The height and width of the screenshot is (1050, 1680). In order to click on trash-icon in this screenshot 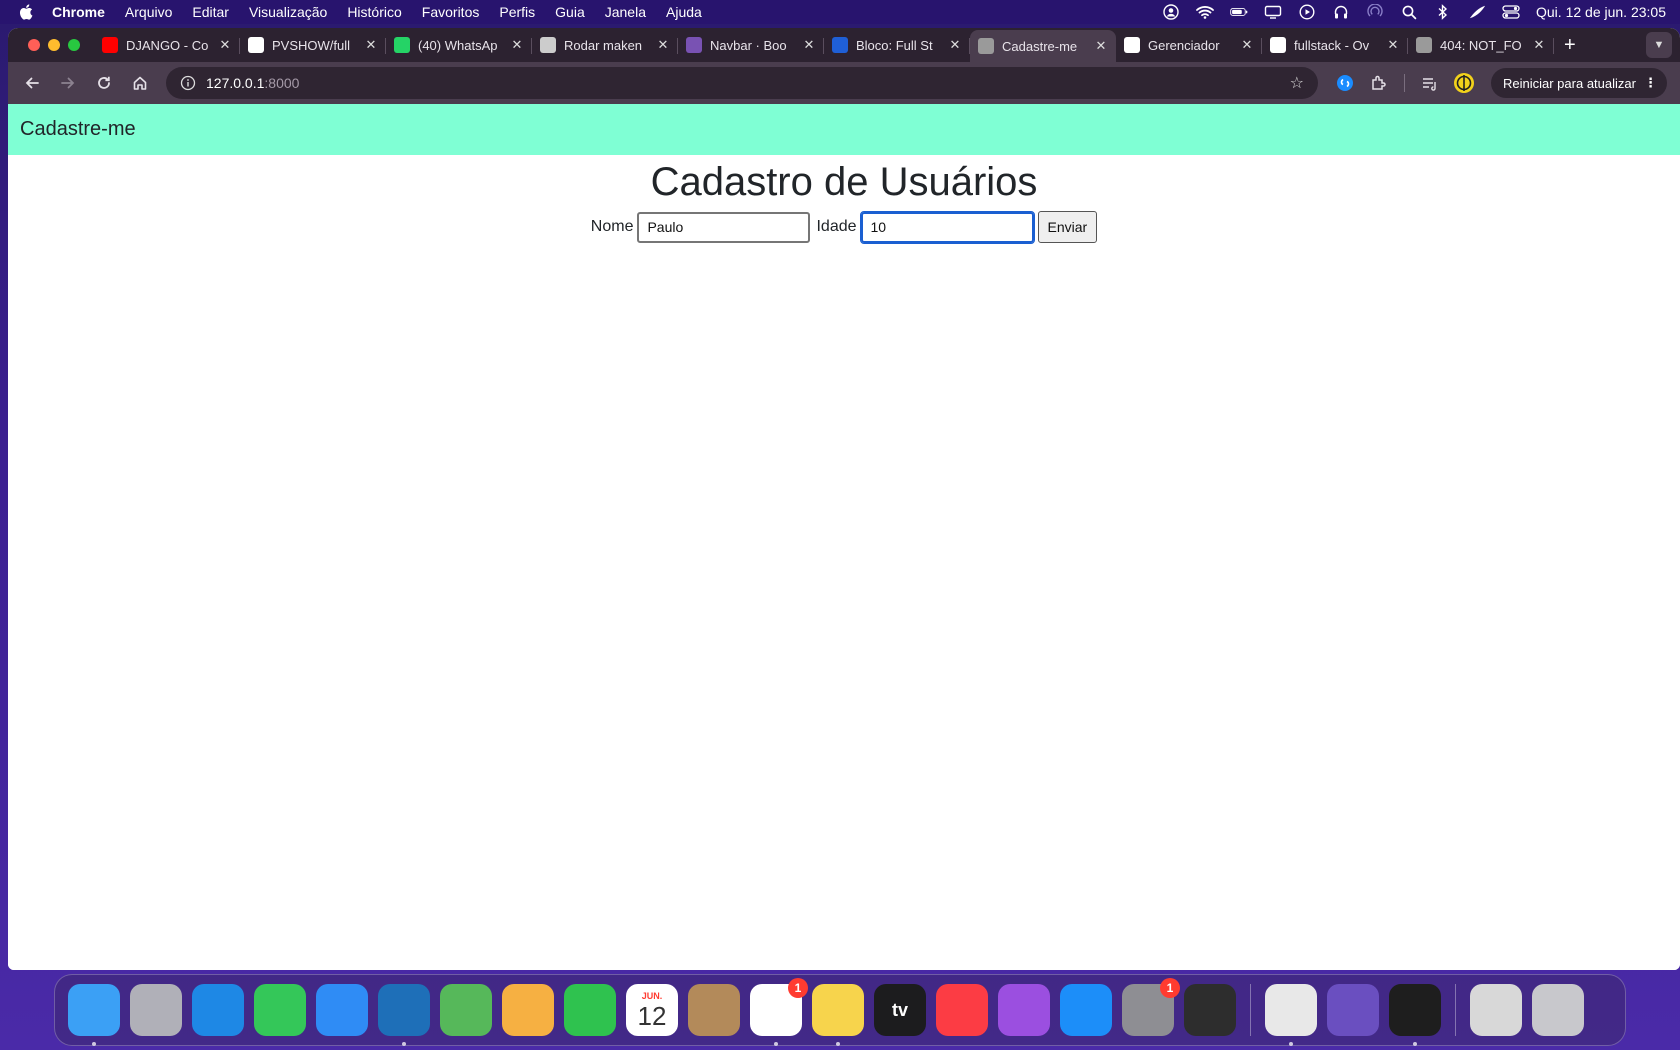, I will do `click(1558, 1010)`.